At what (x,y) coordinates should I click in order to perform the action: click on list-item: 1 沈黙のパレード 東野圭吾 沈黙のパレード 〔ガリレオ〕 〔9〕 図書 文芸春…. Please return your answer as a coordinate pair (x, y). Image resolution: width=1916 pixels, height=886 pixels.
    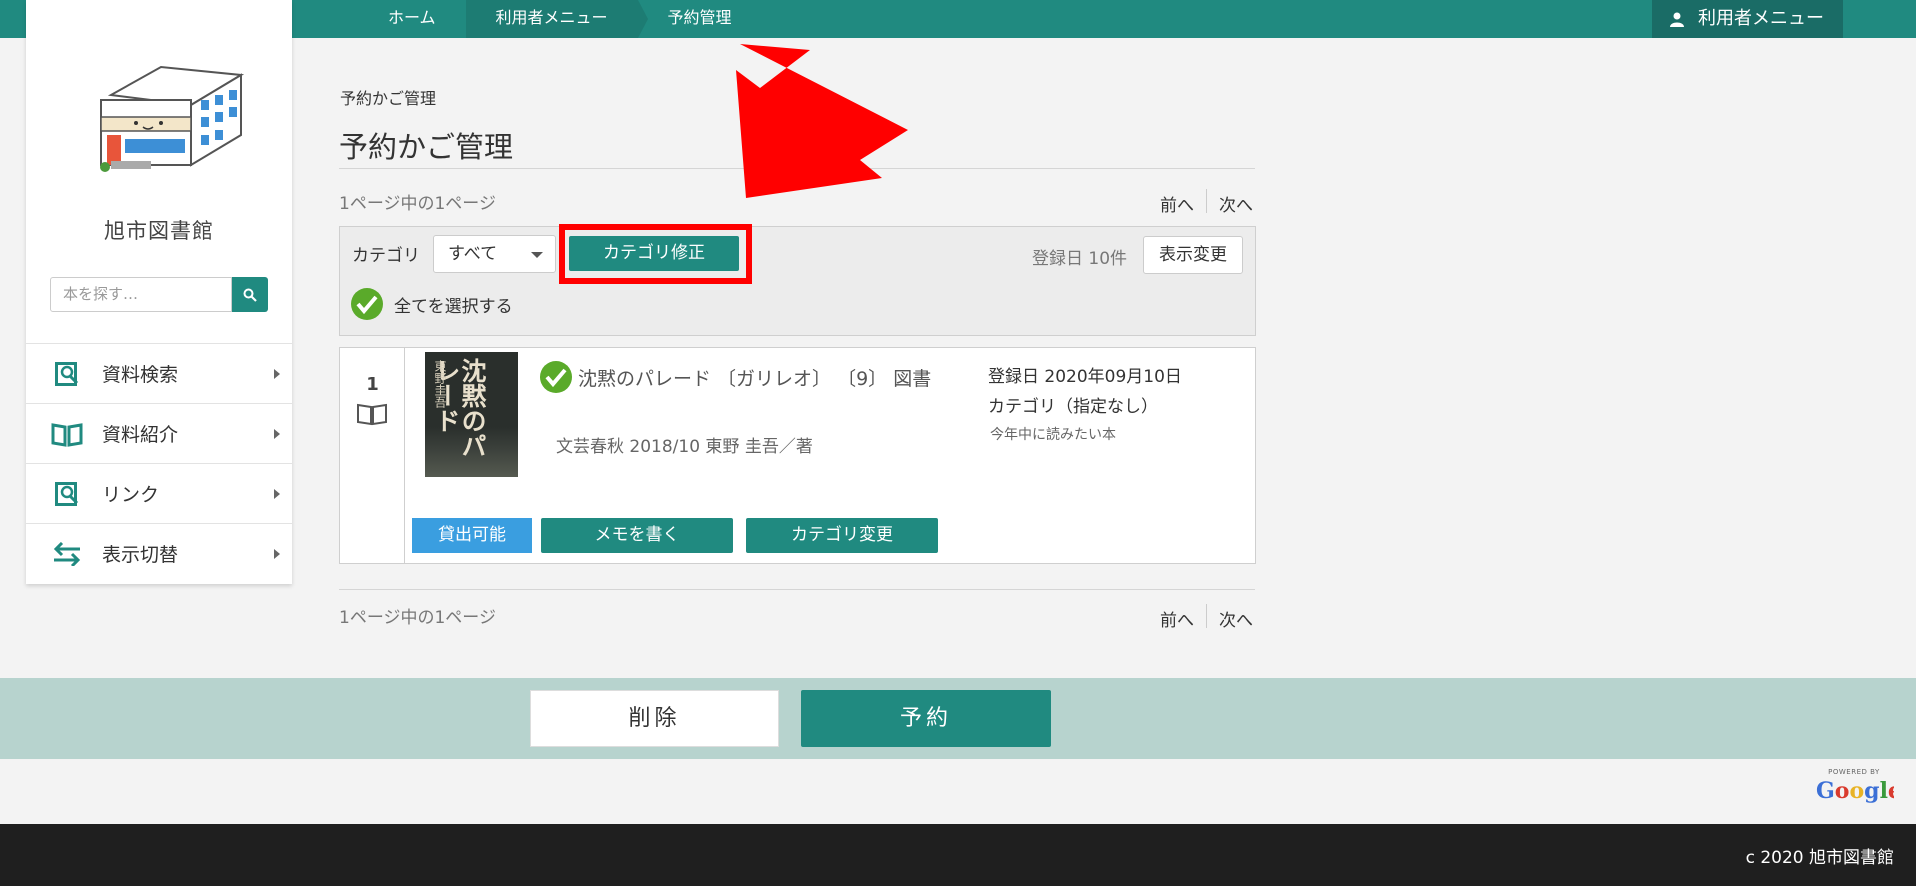
    Looking at the image, I should click on (797, 455).